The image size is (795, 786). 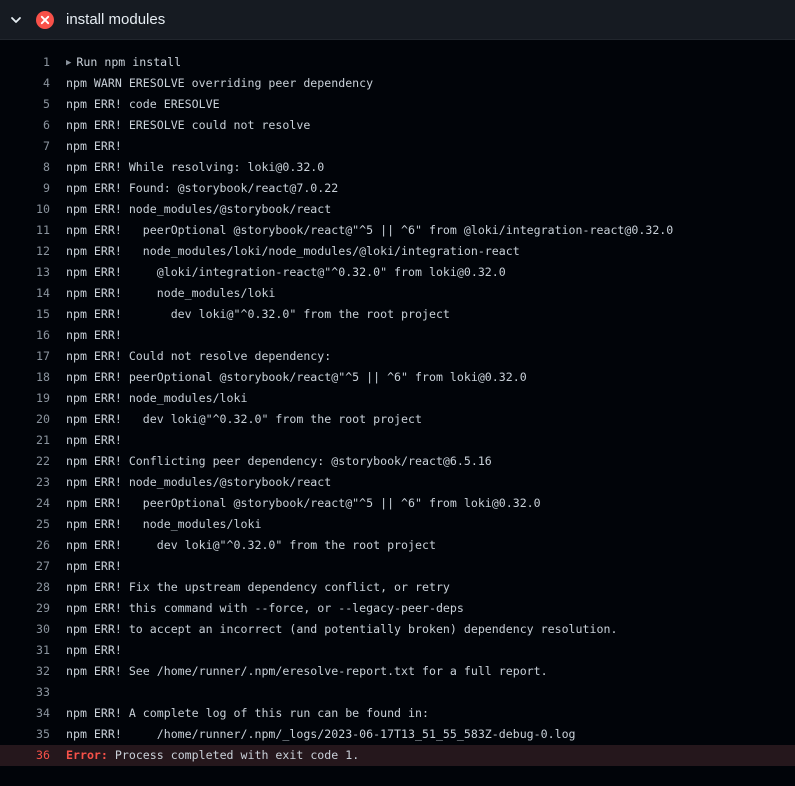 I want to click on chevron-down-icon, so click(x=16, y=20).